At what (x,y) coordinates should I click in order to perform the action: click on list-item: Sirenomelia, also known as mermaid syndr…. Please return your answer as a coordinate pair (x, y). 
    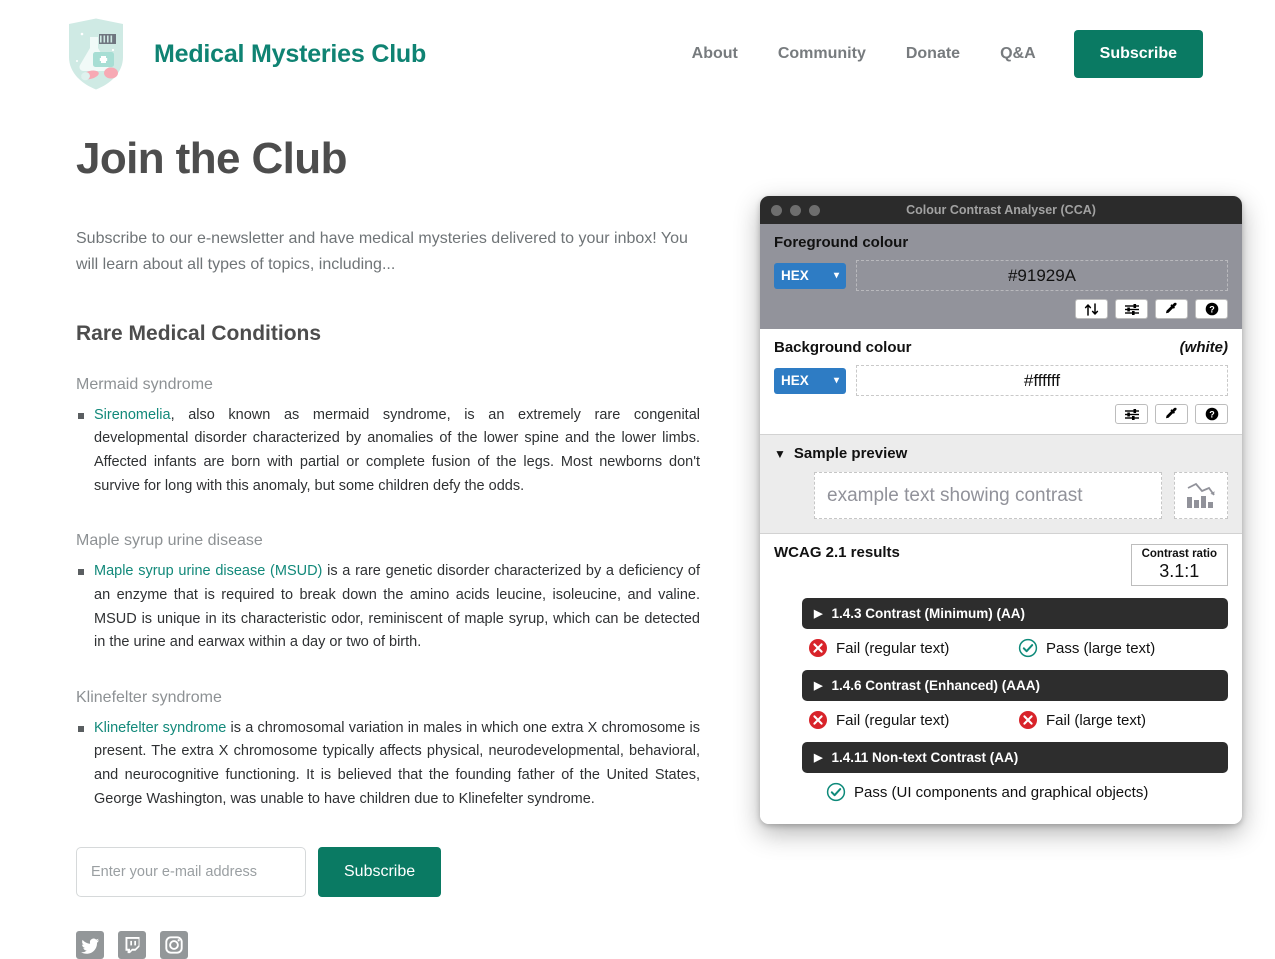
    Looking at the image, I should click on (388, 451).